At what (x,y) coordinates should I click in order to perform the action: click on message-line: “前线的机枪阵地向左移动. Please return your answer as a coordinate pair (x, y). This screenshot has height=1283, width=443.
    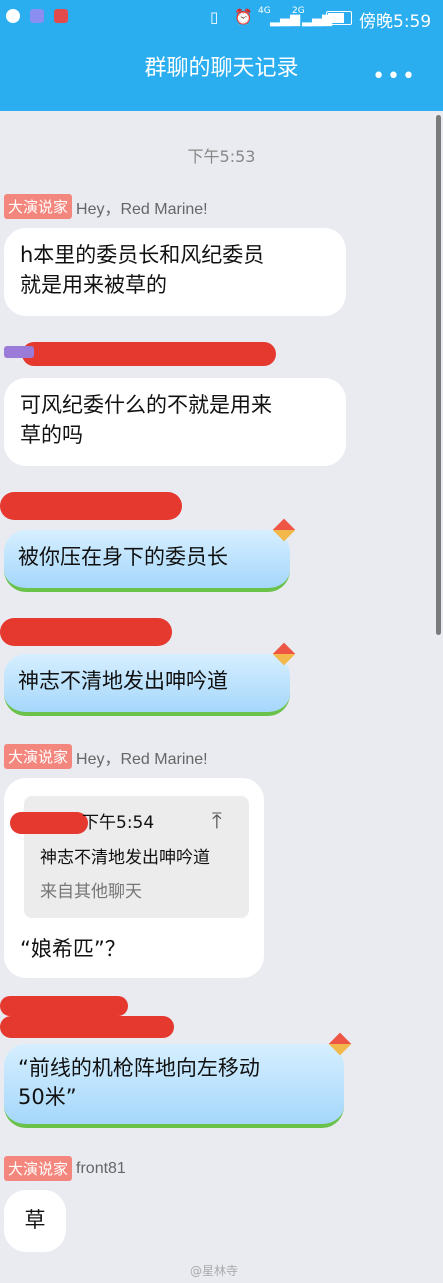
    Looking at the image, I should click on (139, 1068).